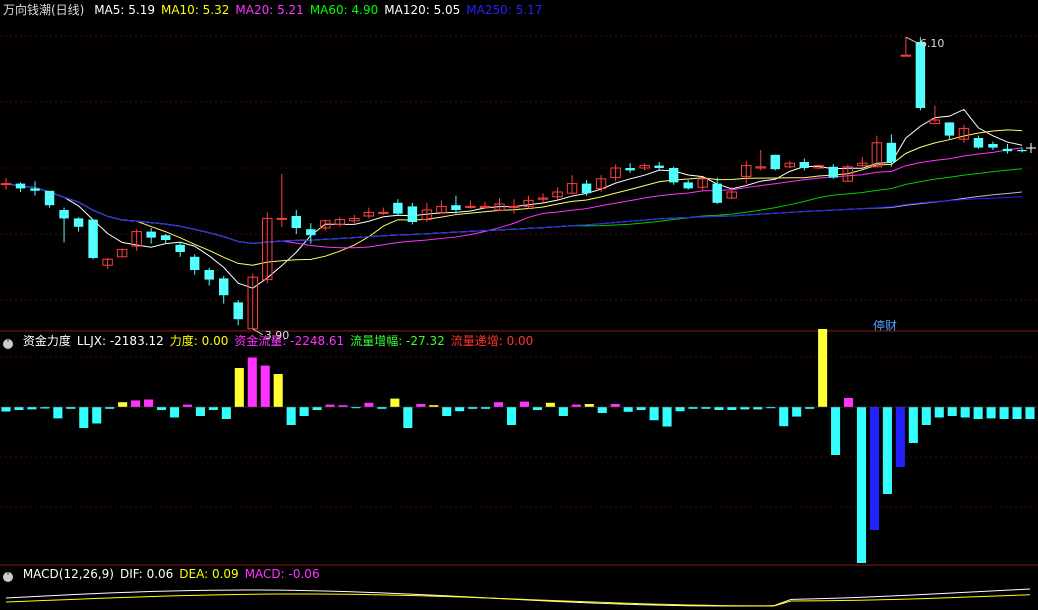  I want to click on low-label: 3.90, so click(277, 335).